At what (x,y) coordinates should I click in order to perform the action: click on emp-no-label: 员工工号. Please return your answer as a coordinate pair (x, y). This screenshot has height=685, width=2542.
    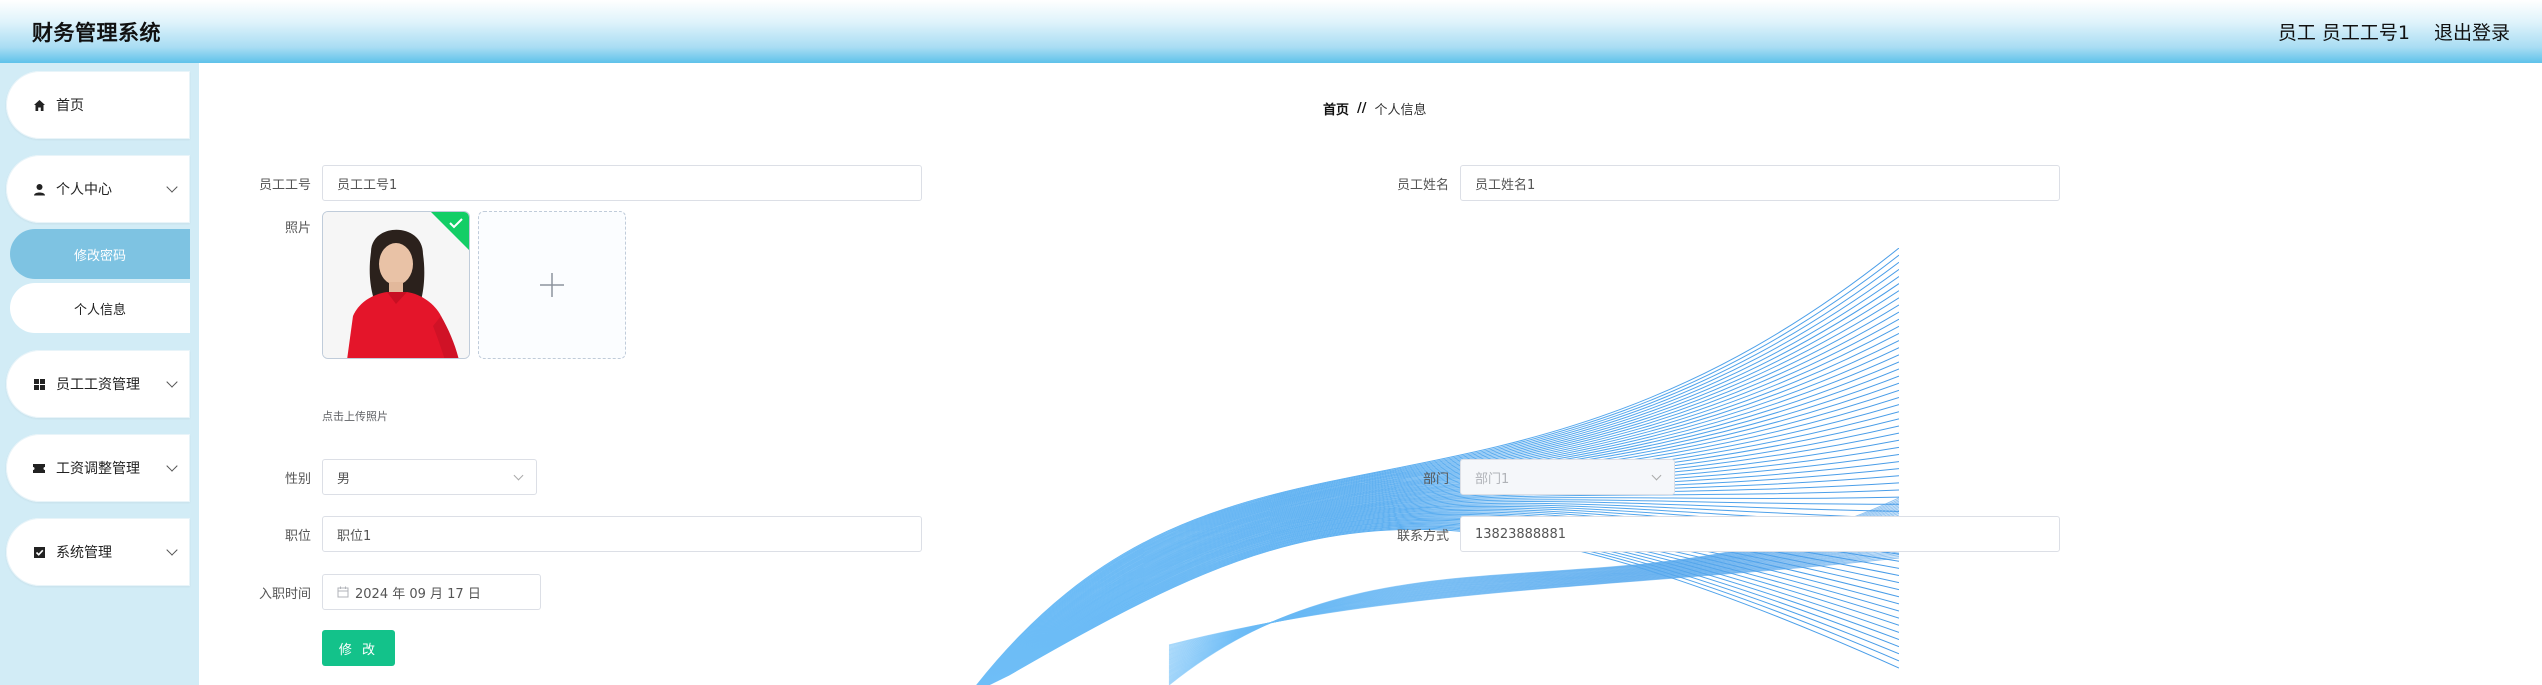
    Looking at the image, I should click on (284, 185).